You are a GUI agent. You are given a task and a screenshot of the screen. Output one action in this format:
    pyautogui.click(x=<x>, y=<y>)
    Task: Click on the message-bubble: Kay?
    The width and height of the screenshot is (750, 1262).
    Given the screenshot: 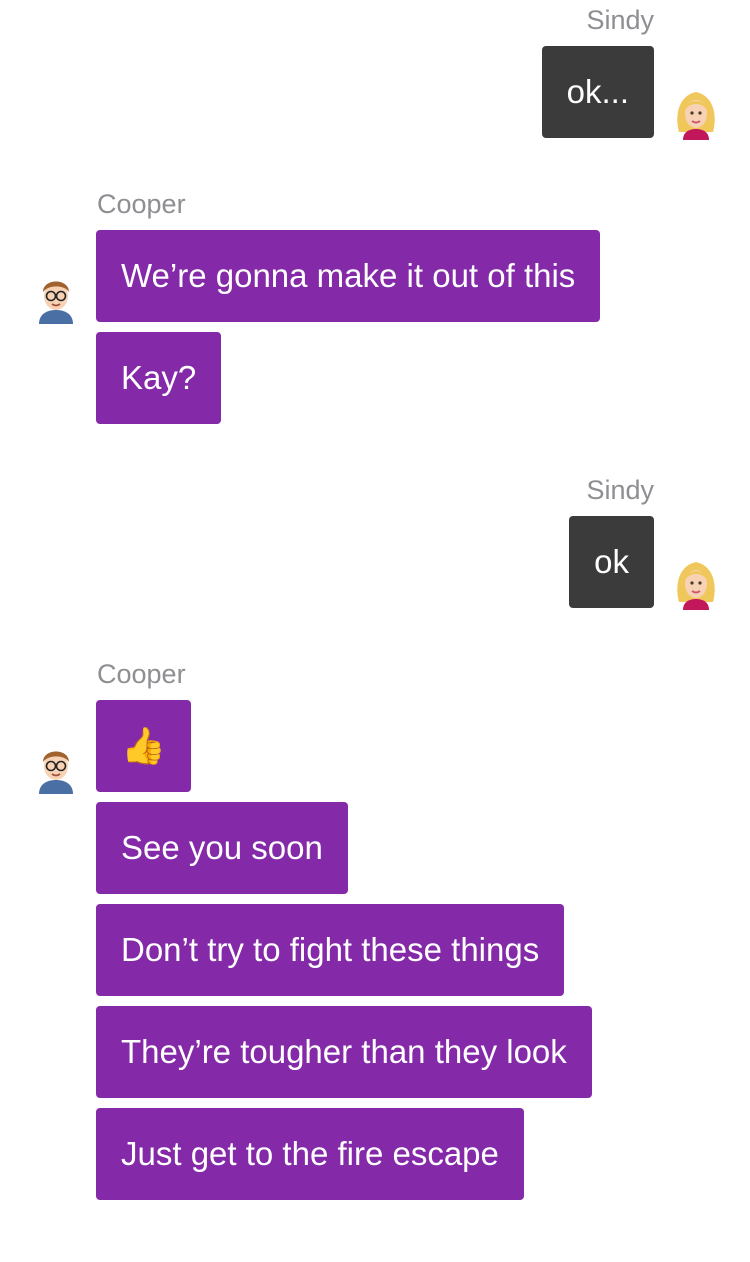 What is the action you would take?
    pyautogui.click(x=159, y=378)
    